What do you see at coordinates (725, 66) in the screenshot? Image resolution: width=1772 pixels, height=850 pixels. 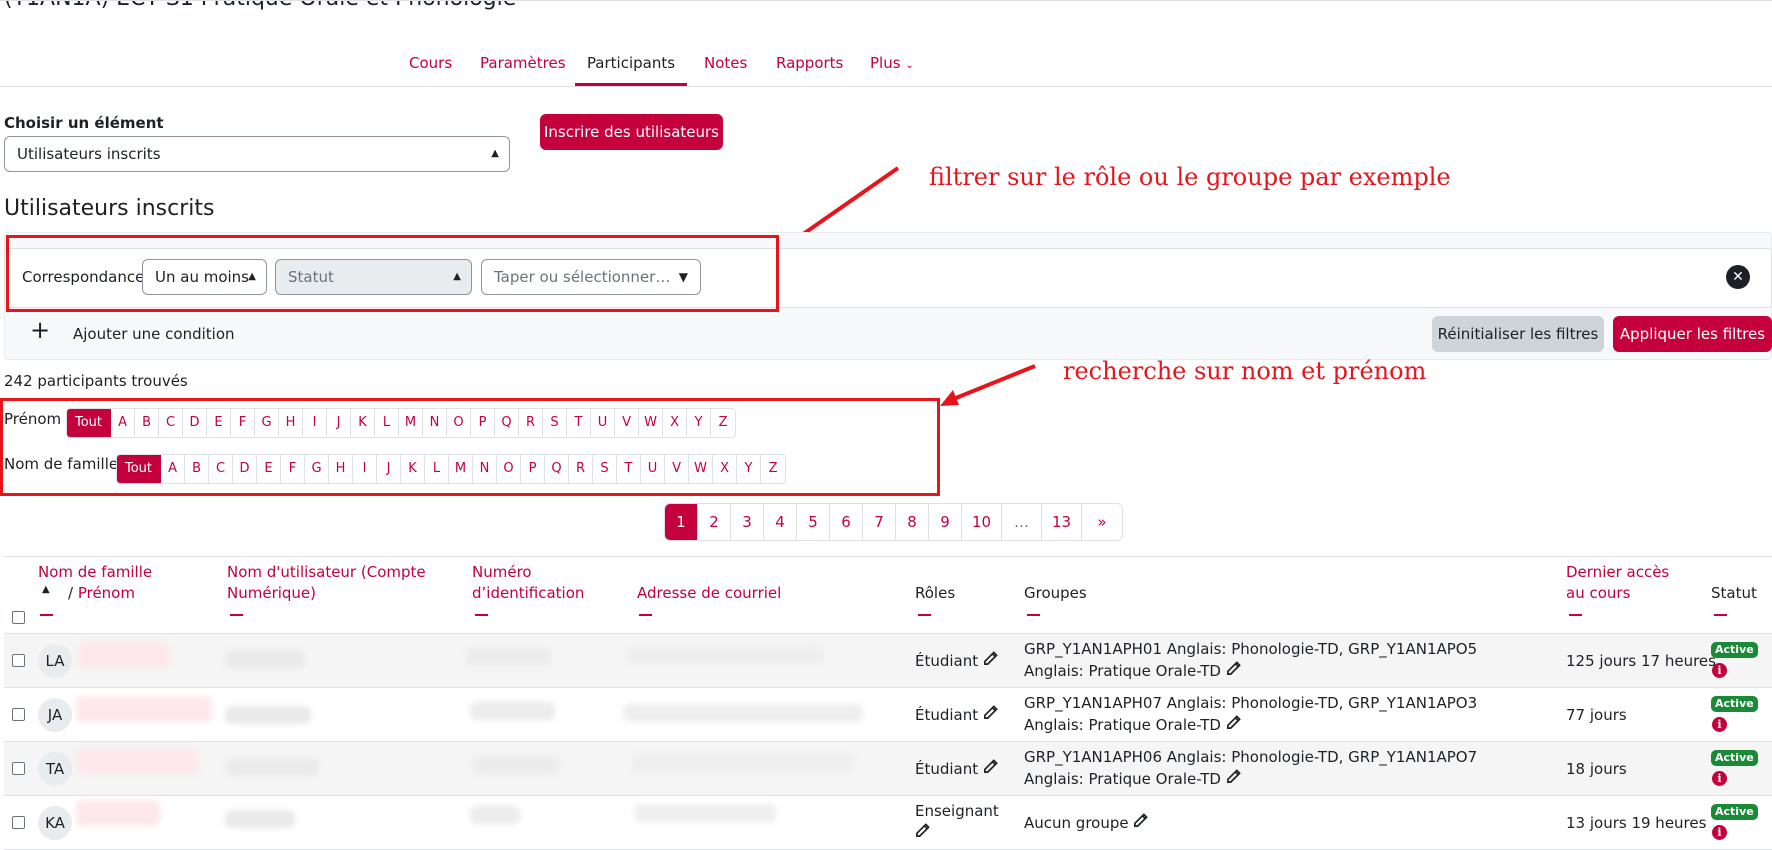 I see `tab-notes: Notes` at bounding box center [725, 66].